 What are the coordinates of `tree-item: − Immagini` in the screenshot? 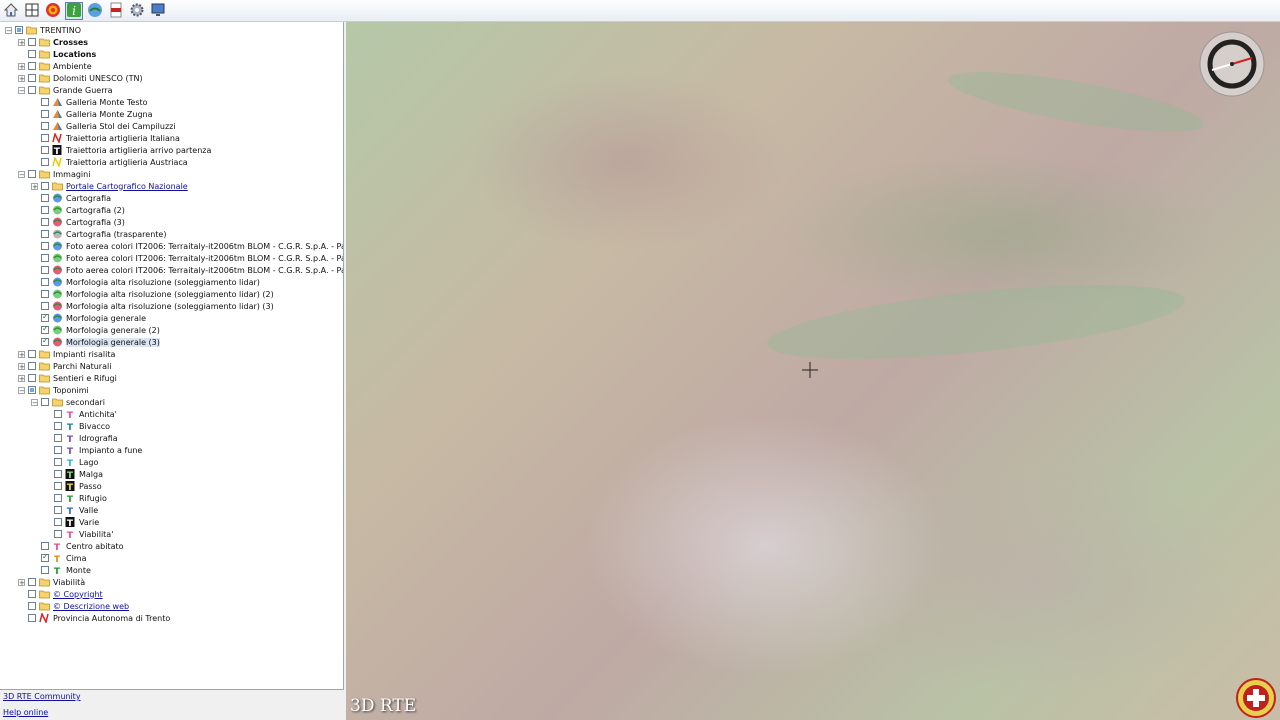 It's located at (54, 174).